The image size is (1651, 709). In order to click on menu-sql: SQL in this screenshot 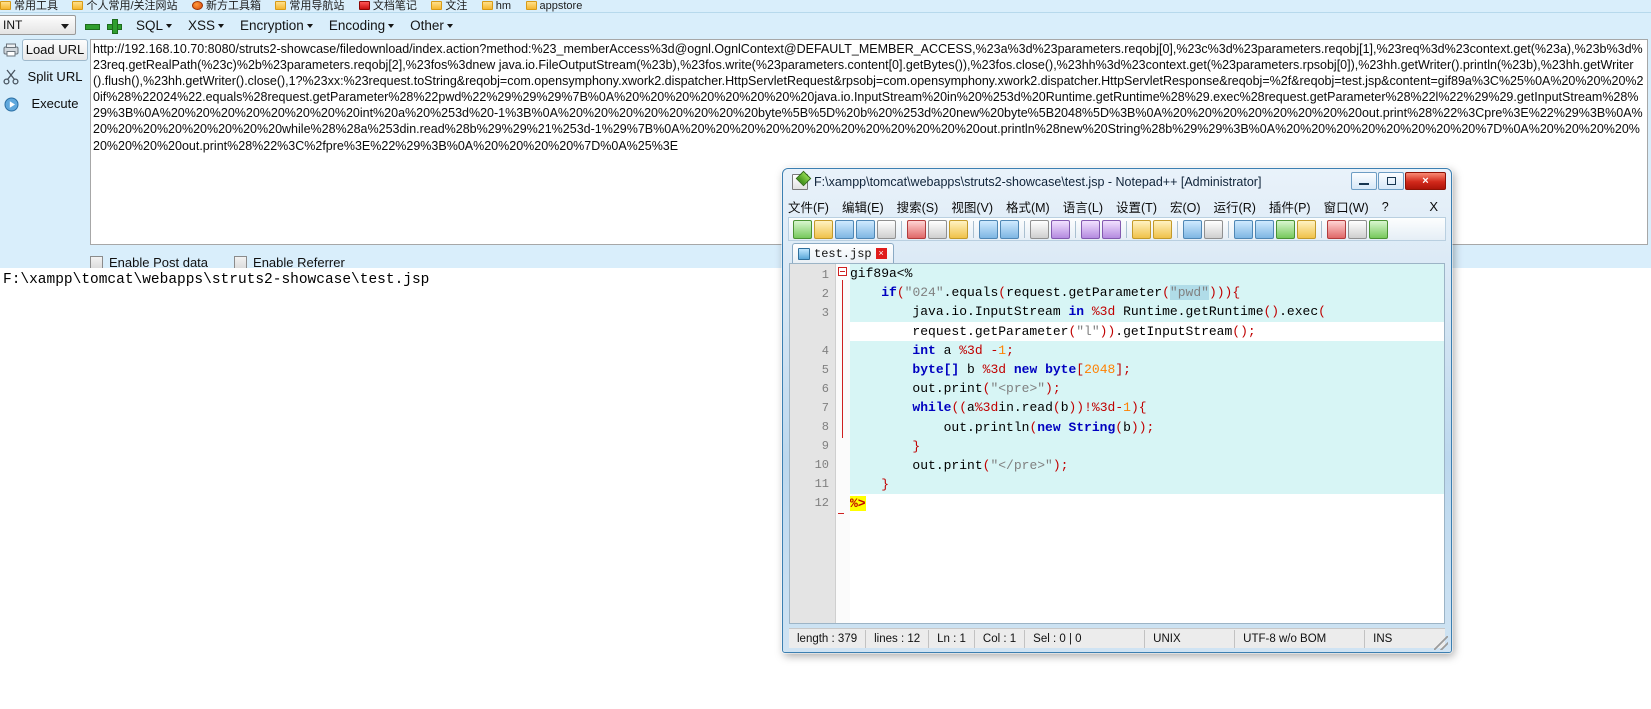, I will do `click(154, 25)`.